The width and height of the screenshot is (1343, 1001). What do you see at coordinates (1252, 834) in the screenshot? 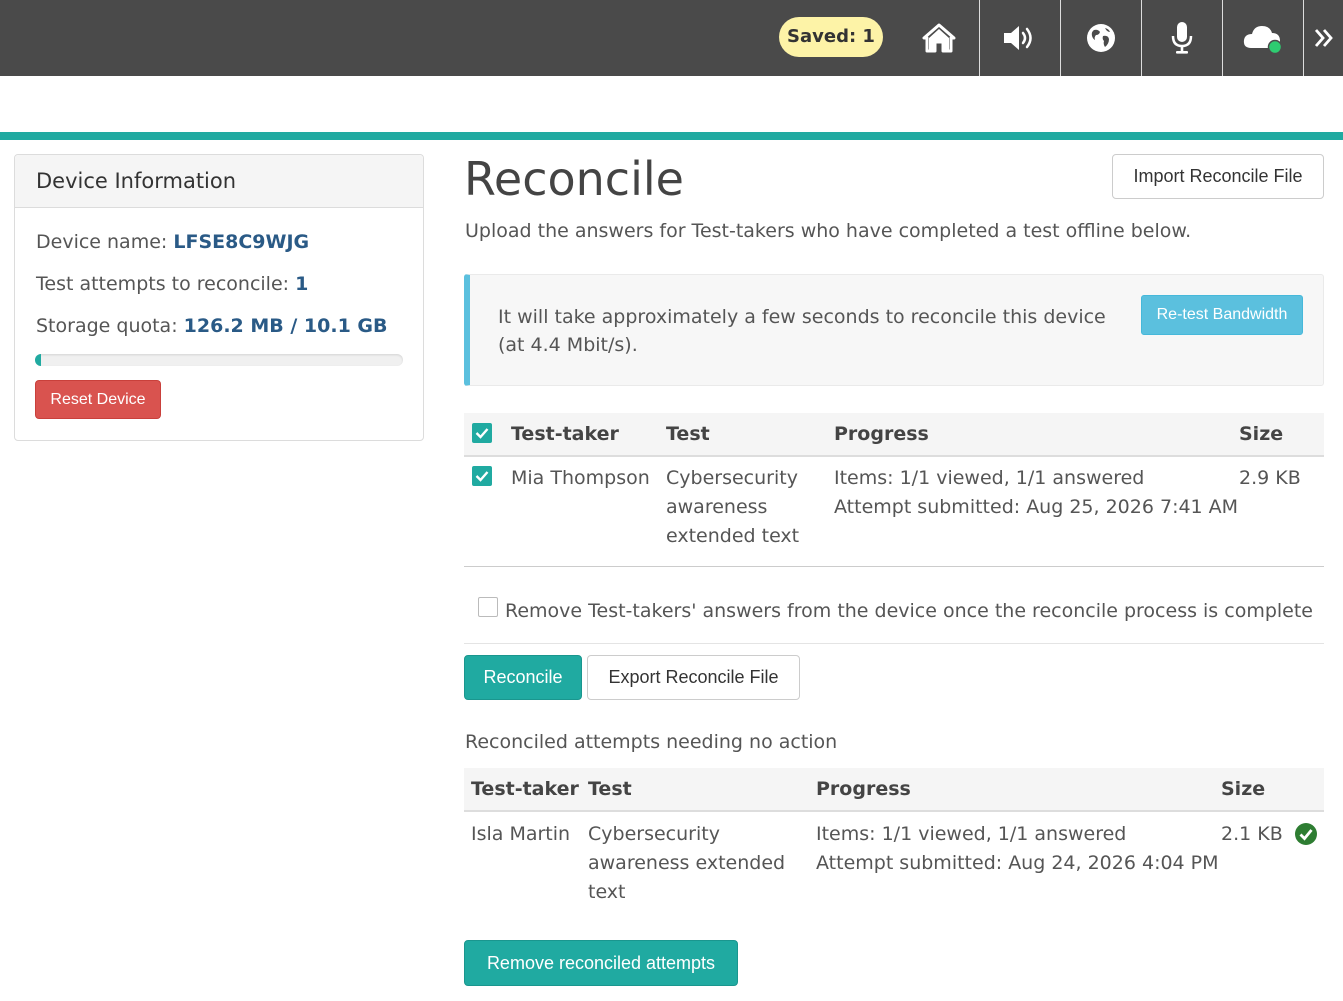
I see `row-size: 2.1 KB` at bounding box center [1252, 834].